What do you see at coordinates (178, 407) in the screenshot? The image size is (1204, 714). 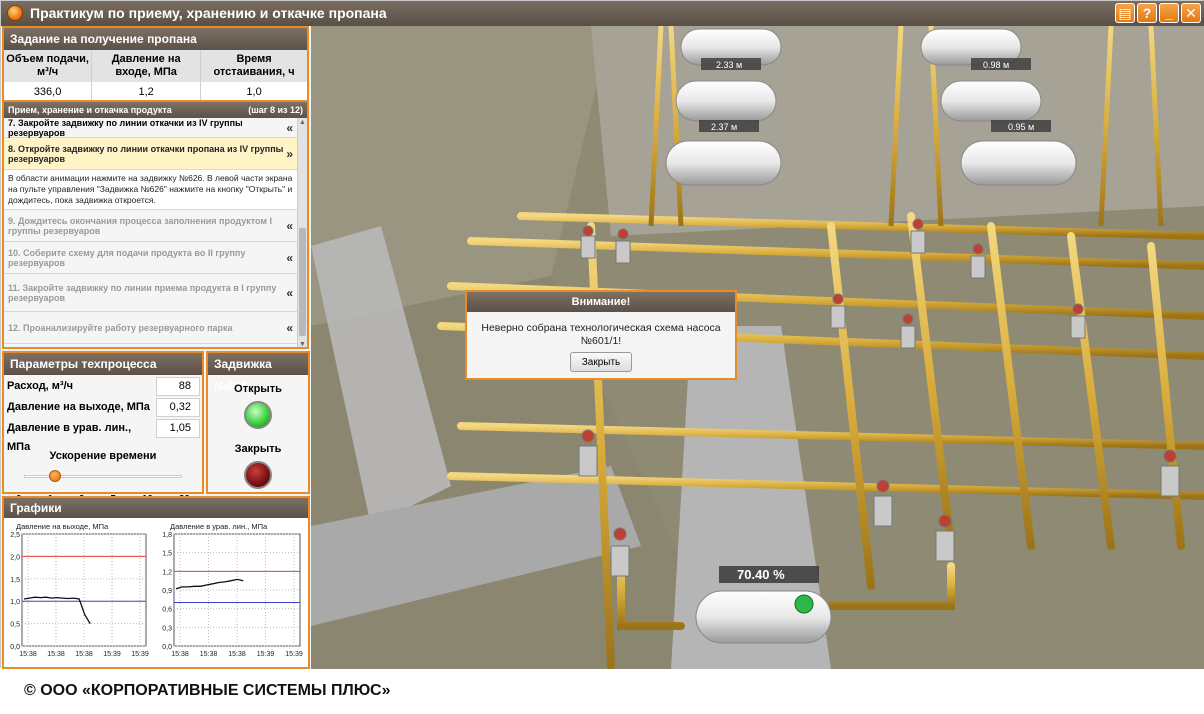 I see `param-value: 0,32` at bounding box center [178, 407].